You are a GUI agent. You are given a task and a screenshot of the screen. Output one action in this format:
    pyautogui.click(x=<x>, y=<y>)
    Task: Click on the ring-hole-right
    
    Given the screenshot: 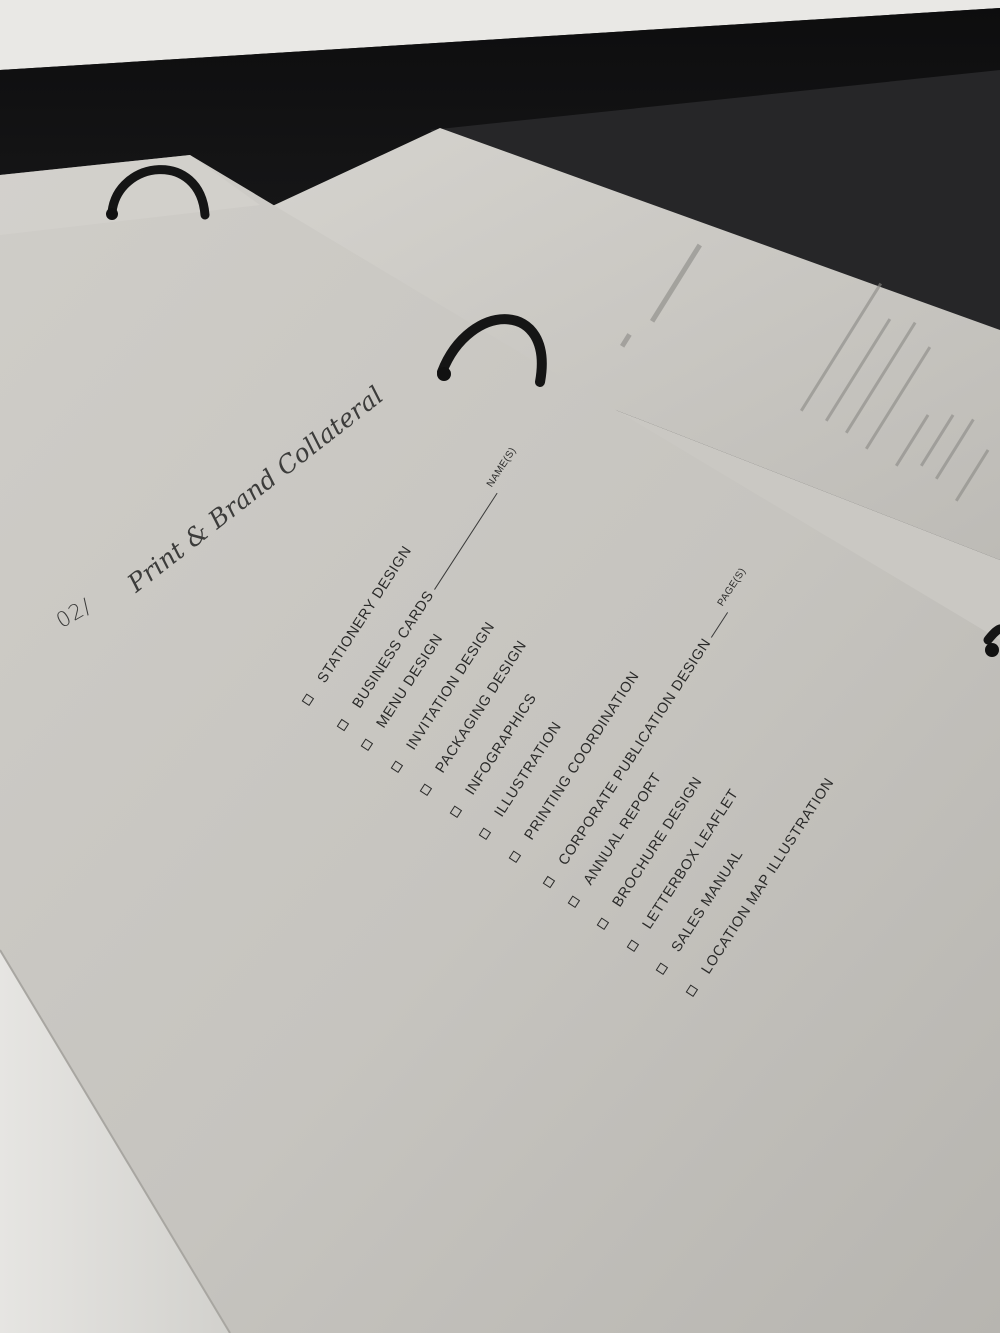 What is the action you would take?
    pyautogui.click(x=992, y=650)
    